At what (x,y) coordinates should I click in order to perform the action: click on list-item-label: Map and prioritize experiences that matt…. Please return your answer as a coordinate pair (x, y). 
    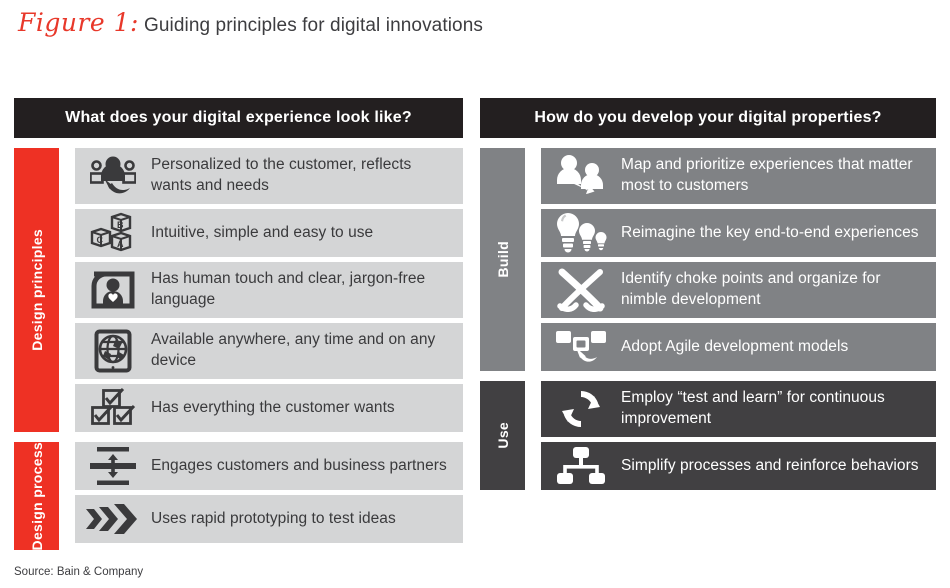
    Looking at the image, I should click on (767, 175).